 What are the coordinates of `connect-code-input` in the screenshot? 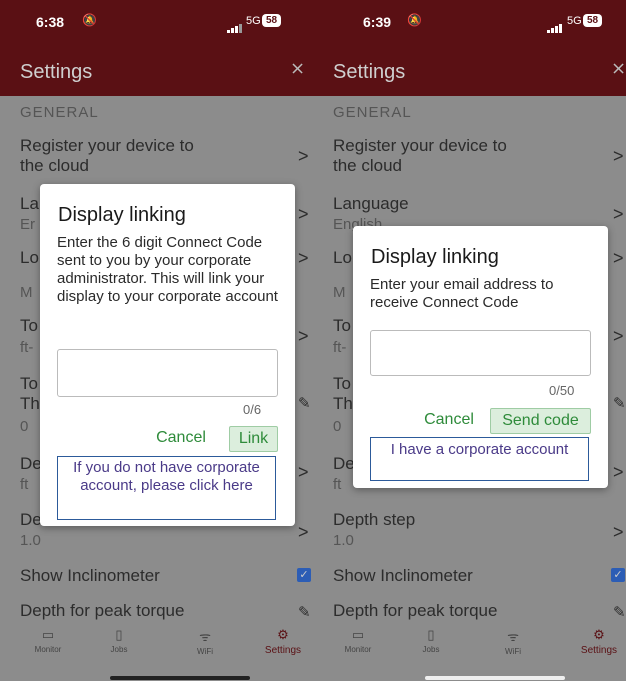 It's located at (167, 373).